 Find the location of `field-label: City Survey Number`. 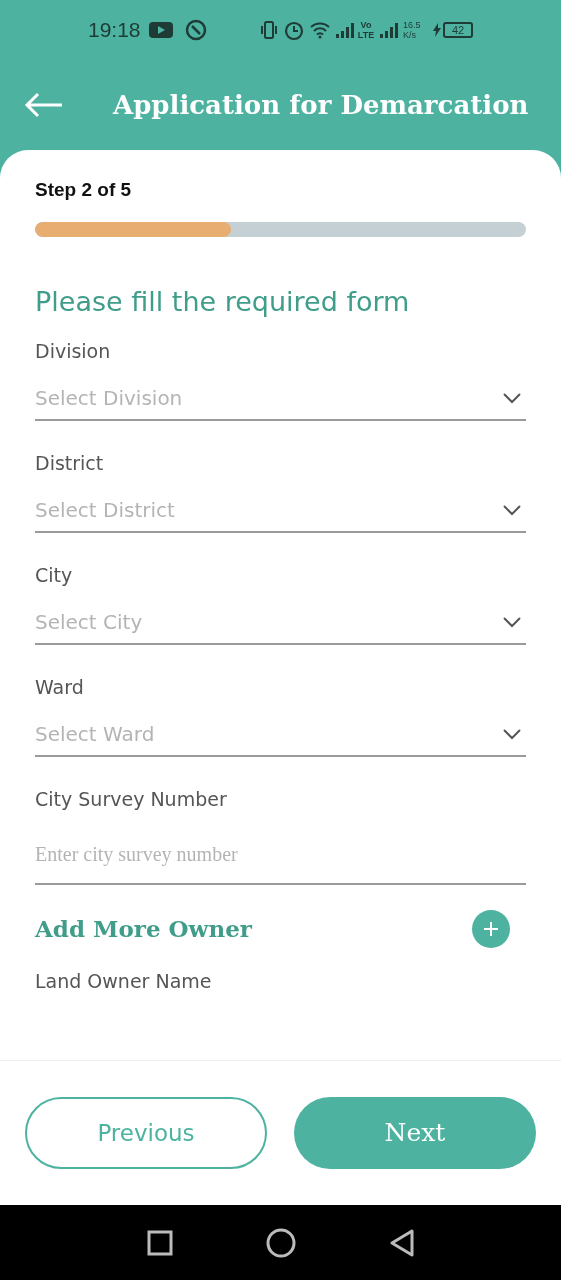

field-label: City Survey Number is located at coordinates (131, 799).